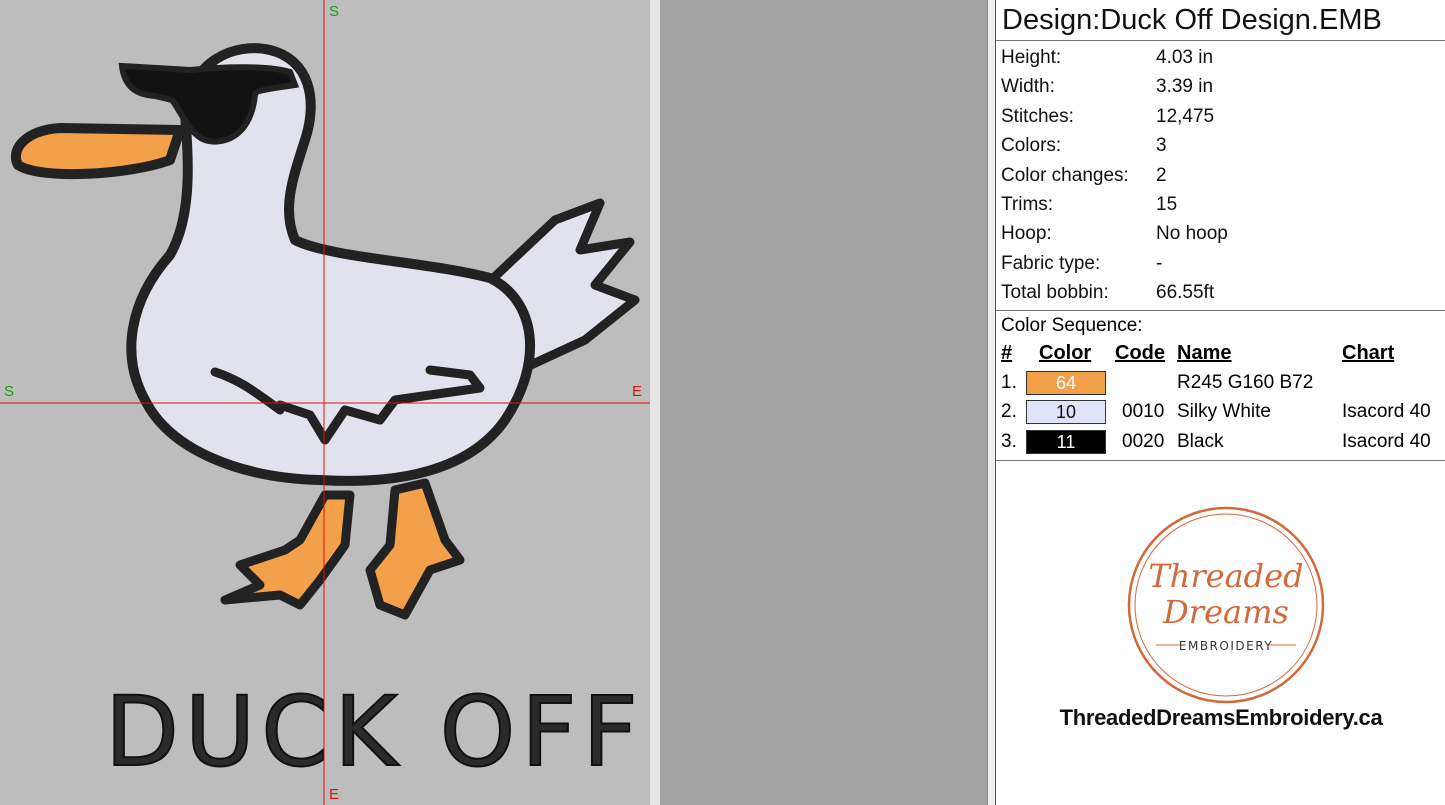 Image resolution: width=1445 pixels, height=805 pixels. I want to click on stat-row-hoop: Hoop: No hoop, so click(1220, 233).